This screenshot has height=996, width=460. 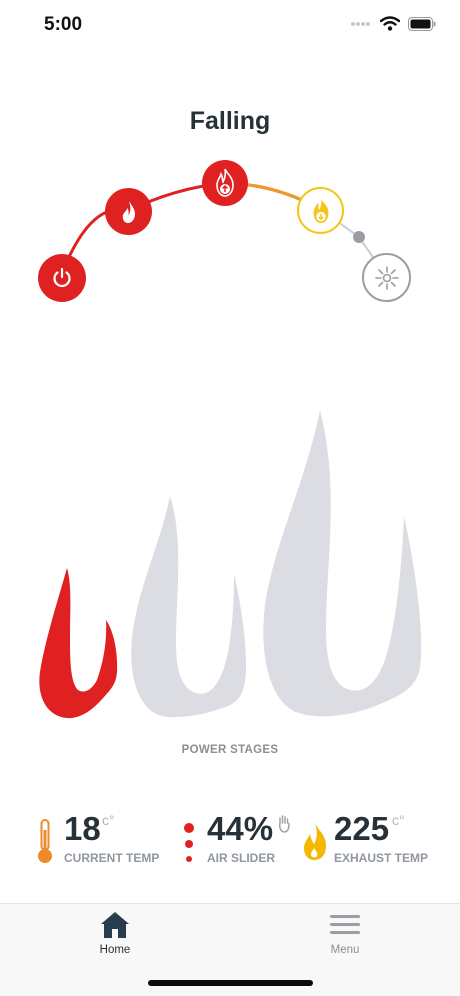 I want to click on exhaust-temp-label: EXHAUST TEMP, so click(x=381, y=858).